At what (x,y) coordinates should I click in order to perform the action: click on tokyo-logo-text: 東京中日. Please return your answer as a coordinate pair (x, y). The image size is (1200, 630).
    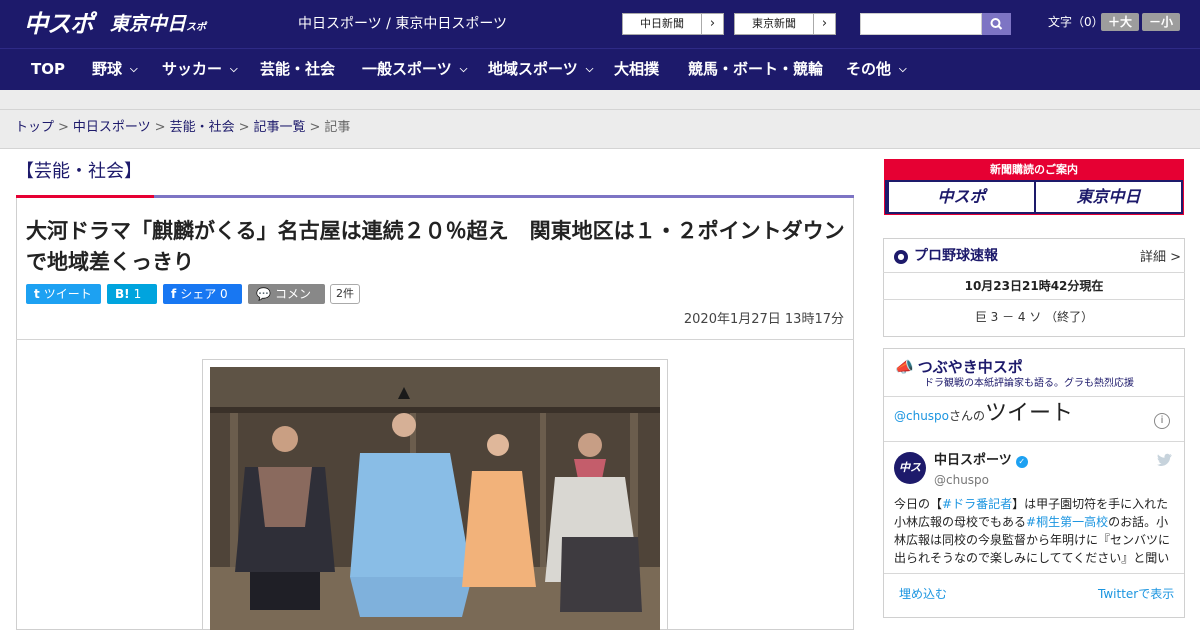
    Looking at the image, I should click on (148, 24).